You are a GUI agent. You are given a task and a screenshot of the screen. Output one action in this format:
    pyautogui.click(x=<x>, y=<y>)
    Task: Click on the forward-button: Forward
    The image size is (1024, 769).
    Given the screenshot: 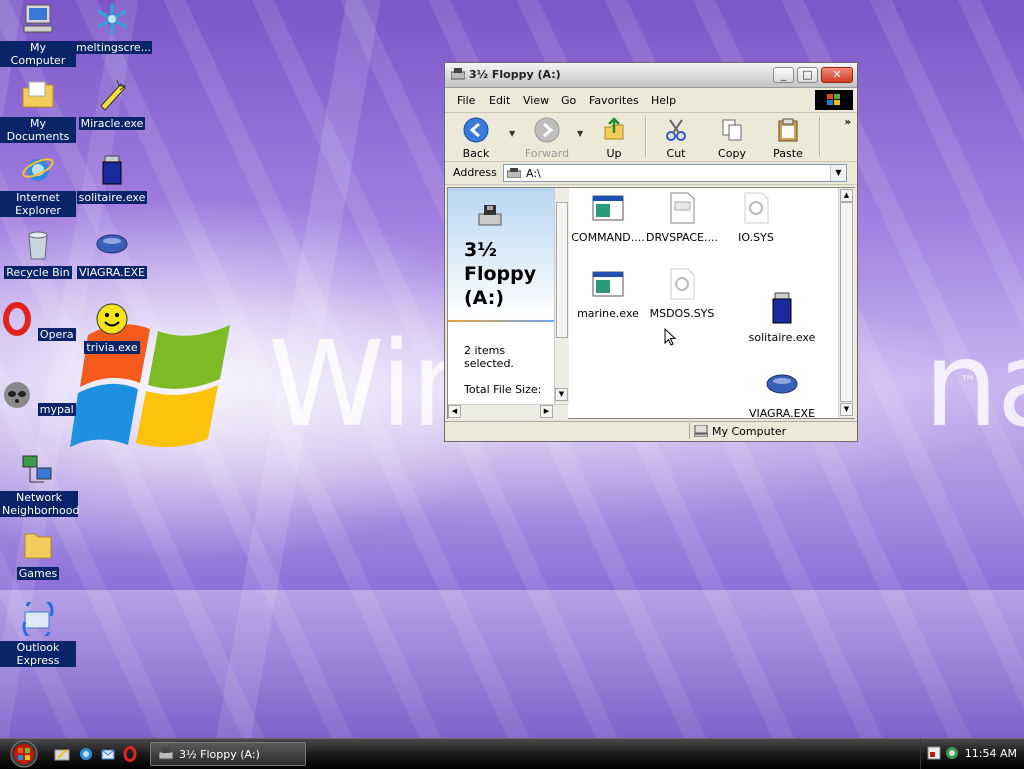 What is the action you would take?
    pyautogui.click(x=547, y=137)
    